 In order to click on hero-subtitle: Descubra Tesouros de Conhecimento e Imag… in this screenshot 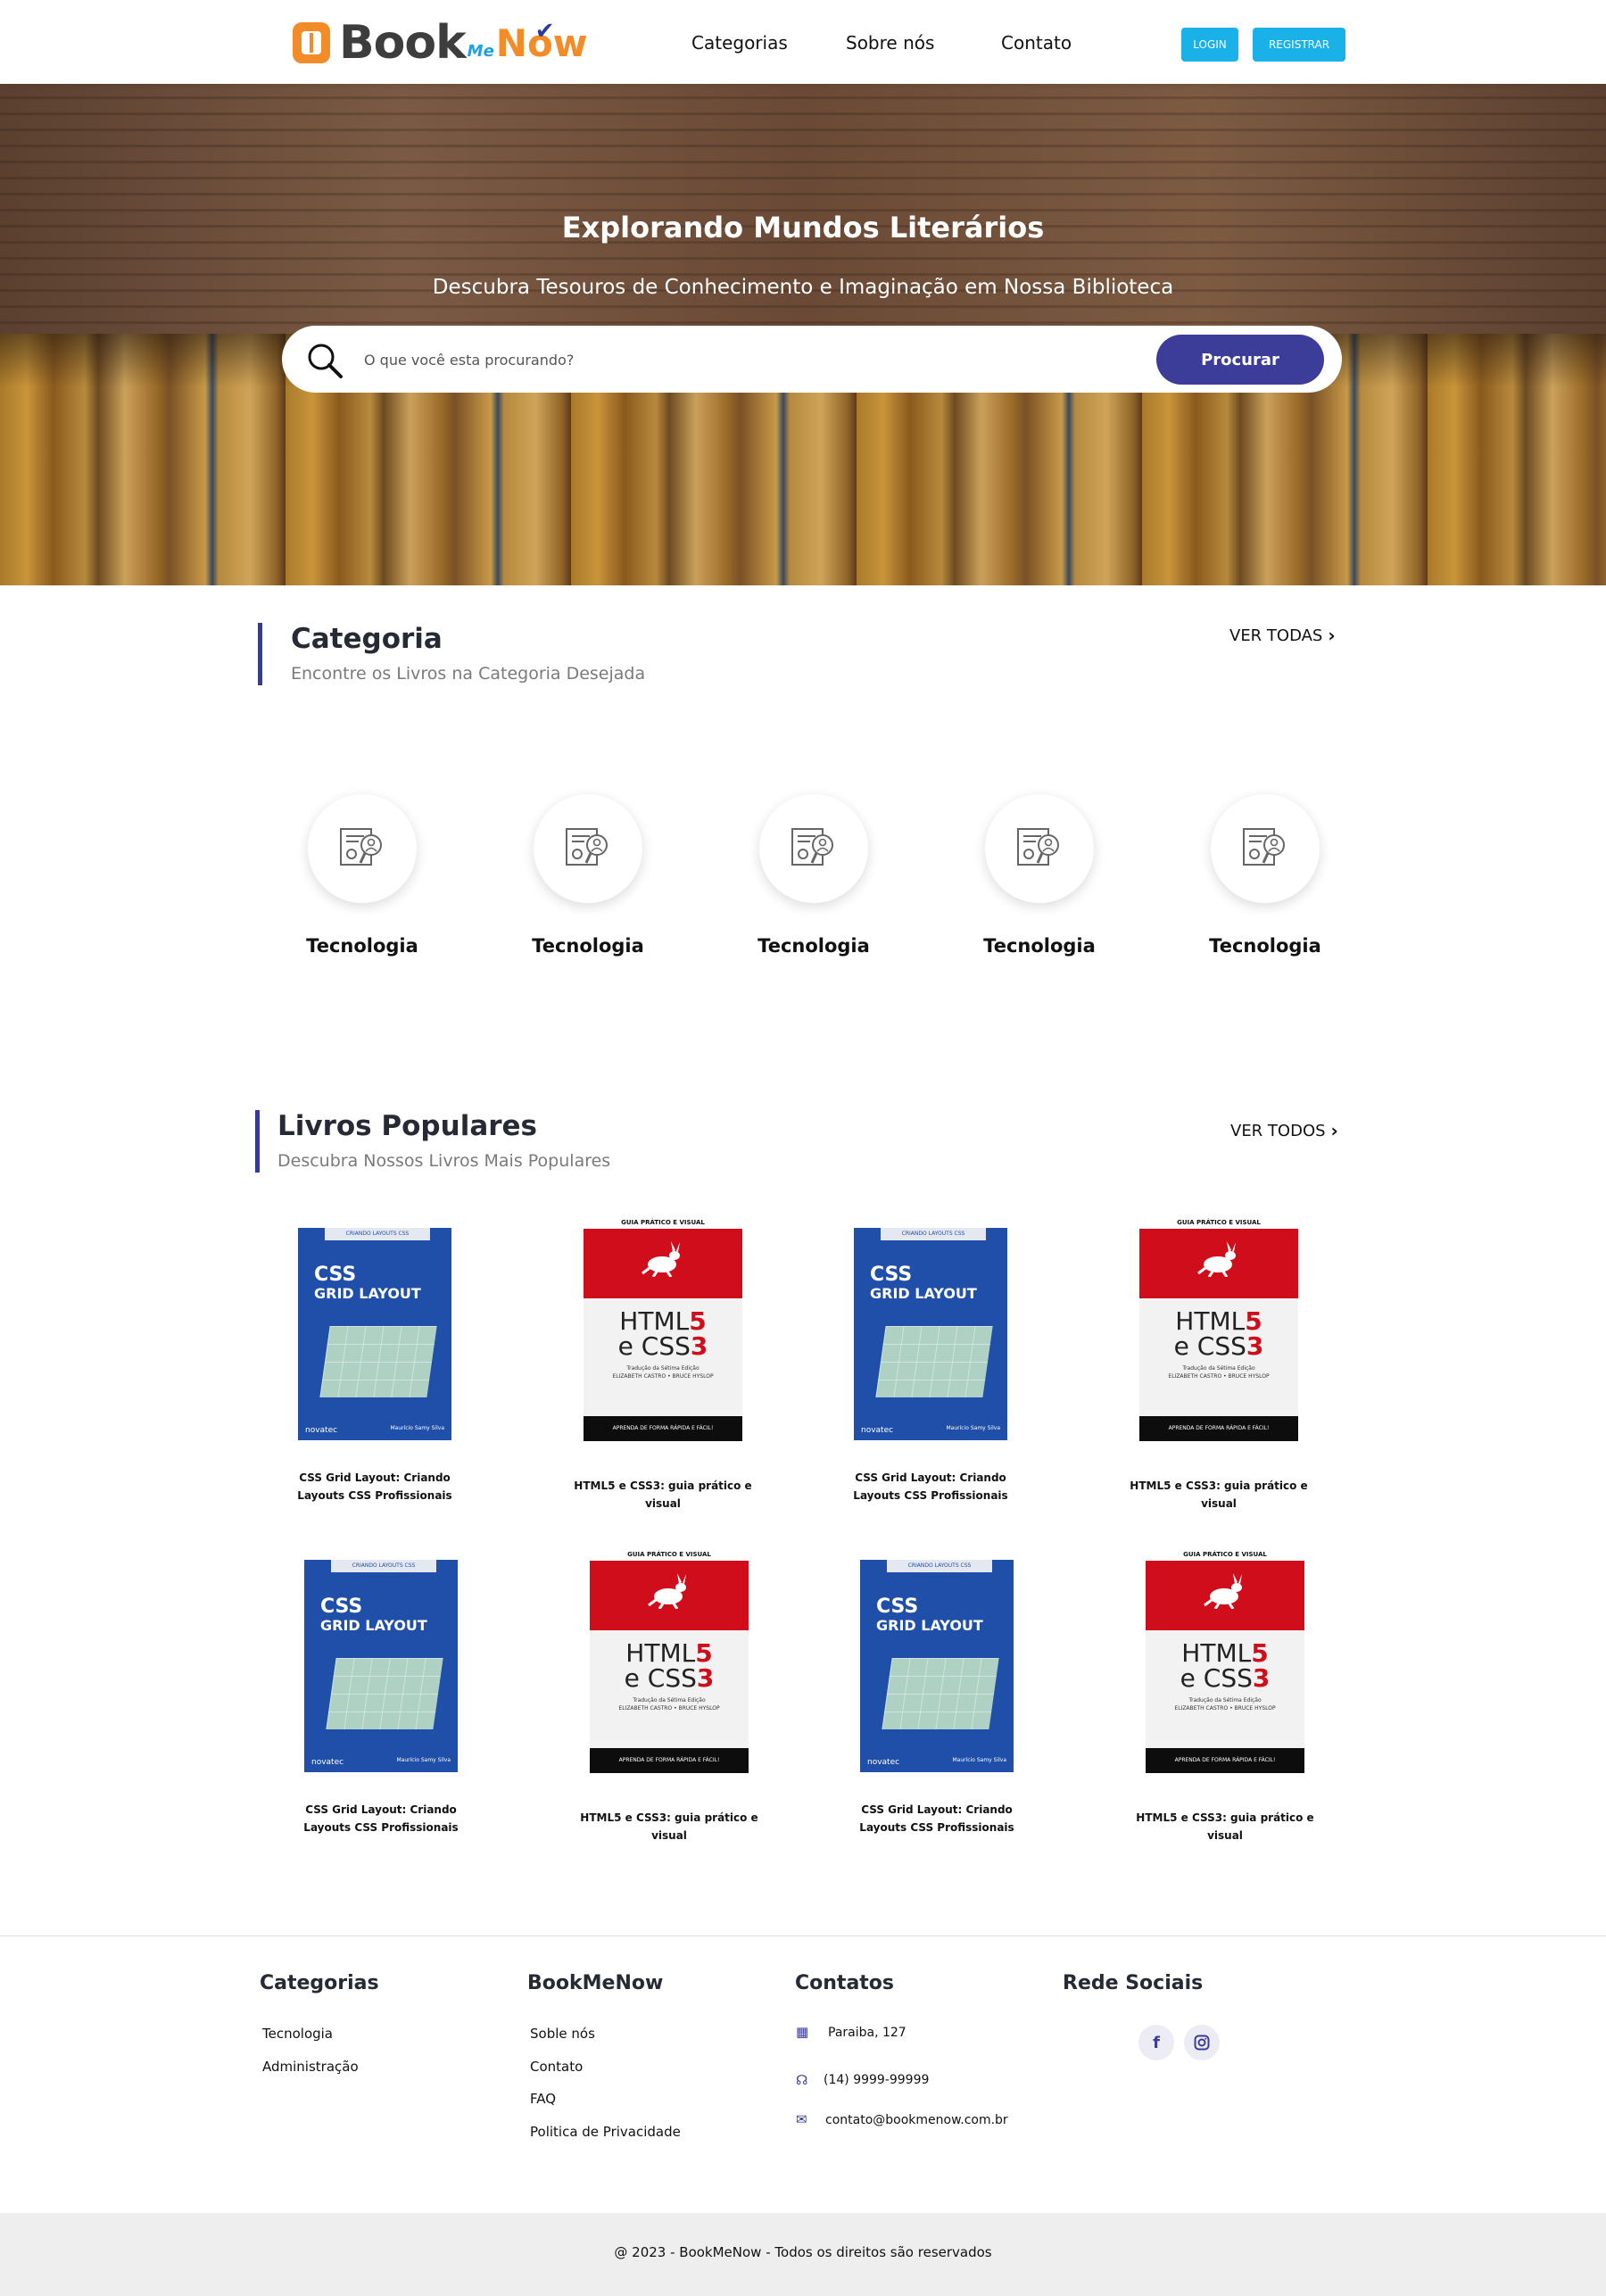, I will do `click(803, 287)`.